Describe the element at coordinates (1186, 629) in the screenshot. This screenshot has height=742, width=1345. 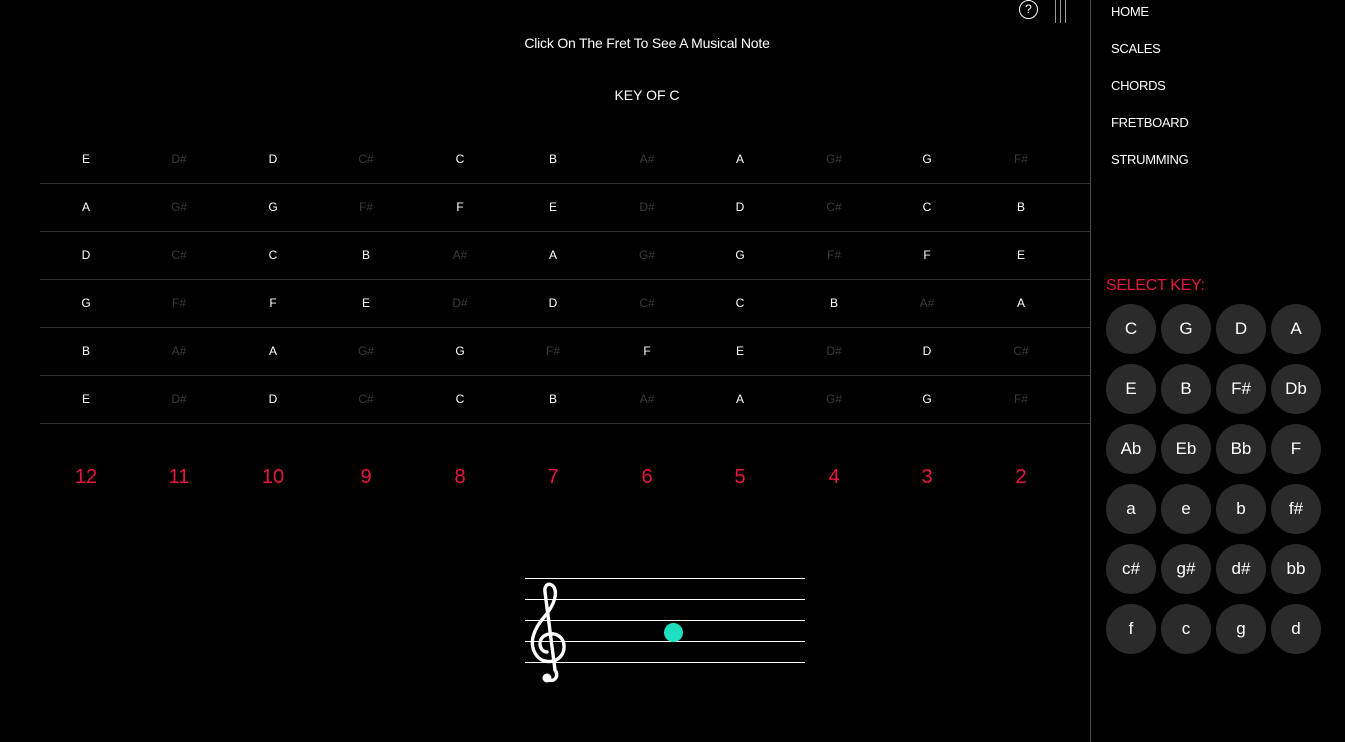
I see `key-button: c` at that location.